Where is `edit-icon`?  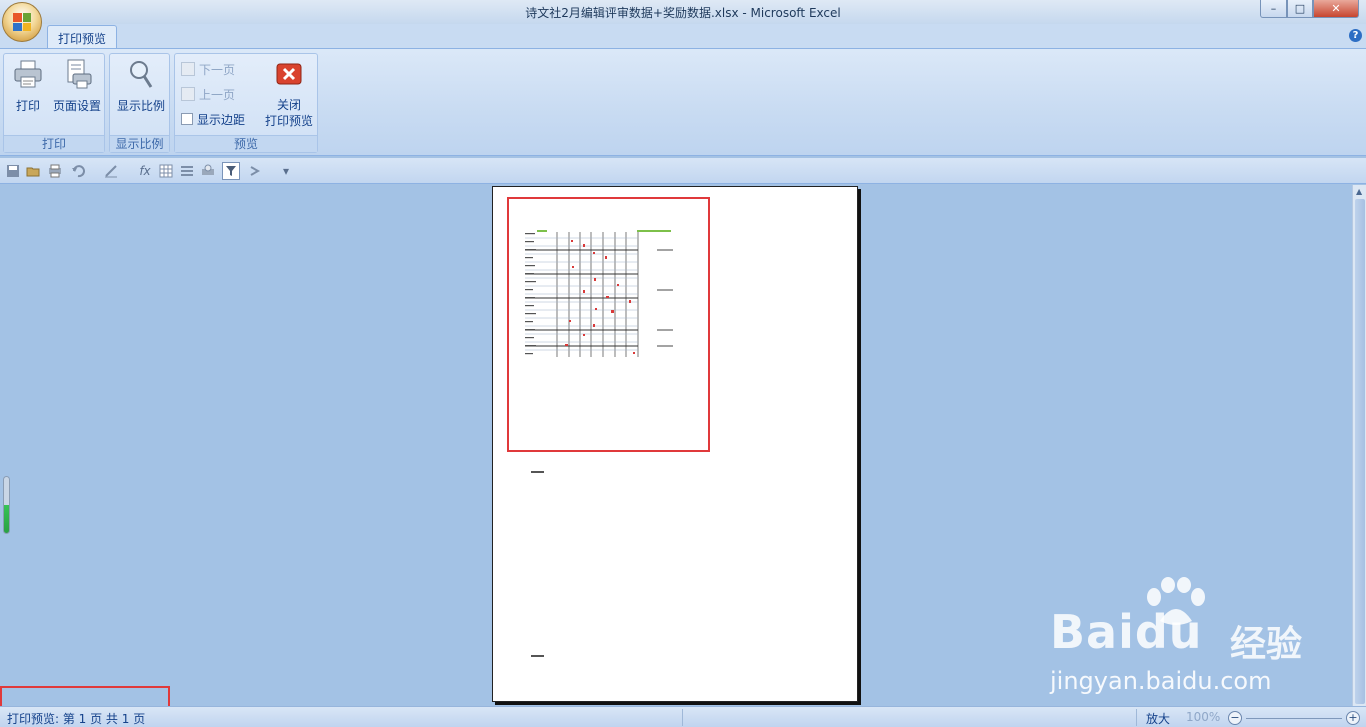
edit-icon is located at coordinates (111, 171).